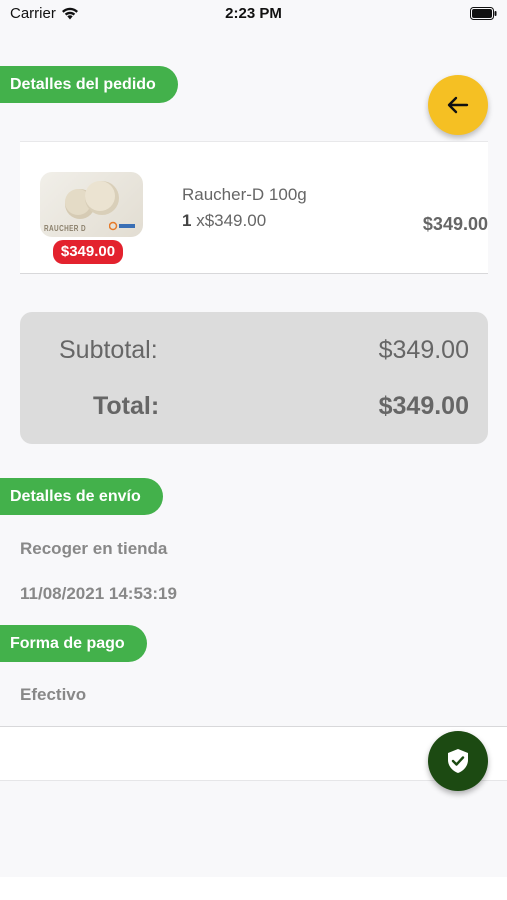 The height and width of the screenshot is (900, 507). I want to click on back-button, so click(458, 105).